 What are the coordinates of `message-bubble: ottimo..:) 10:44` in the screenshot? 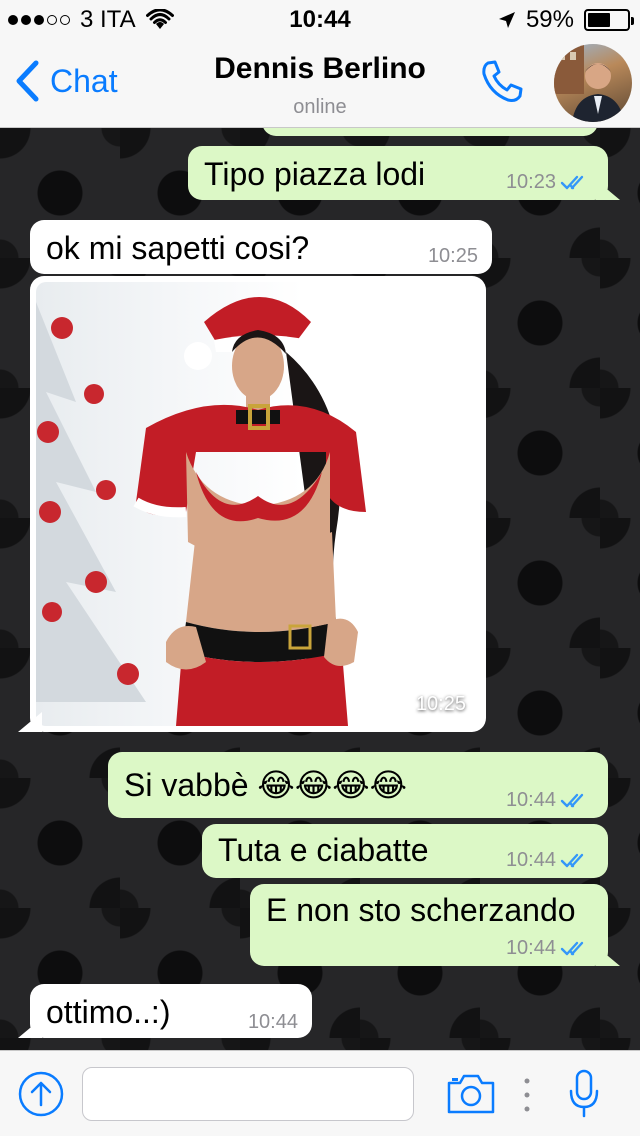 It's located at (171, 1011).